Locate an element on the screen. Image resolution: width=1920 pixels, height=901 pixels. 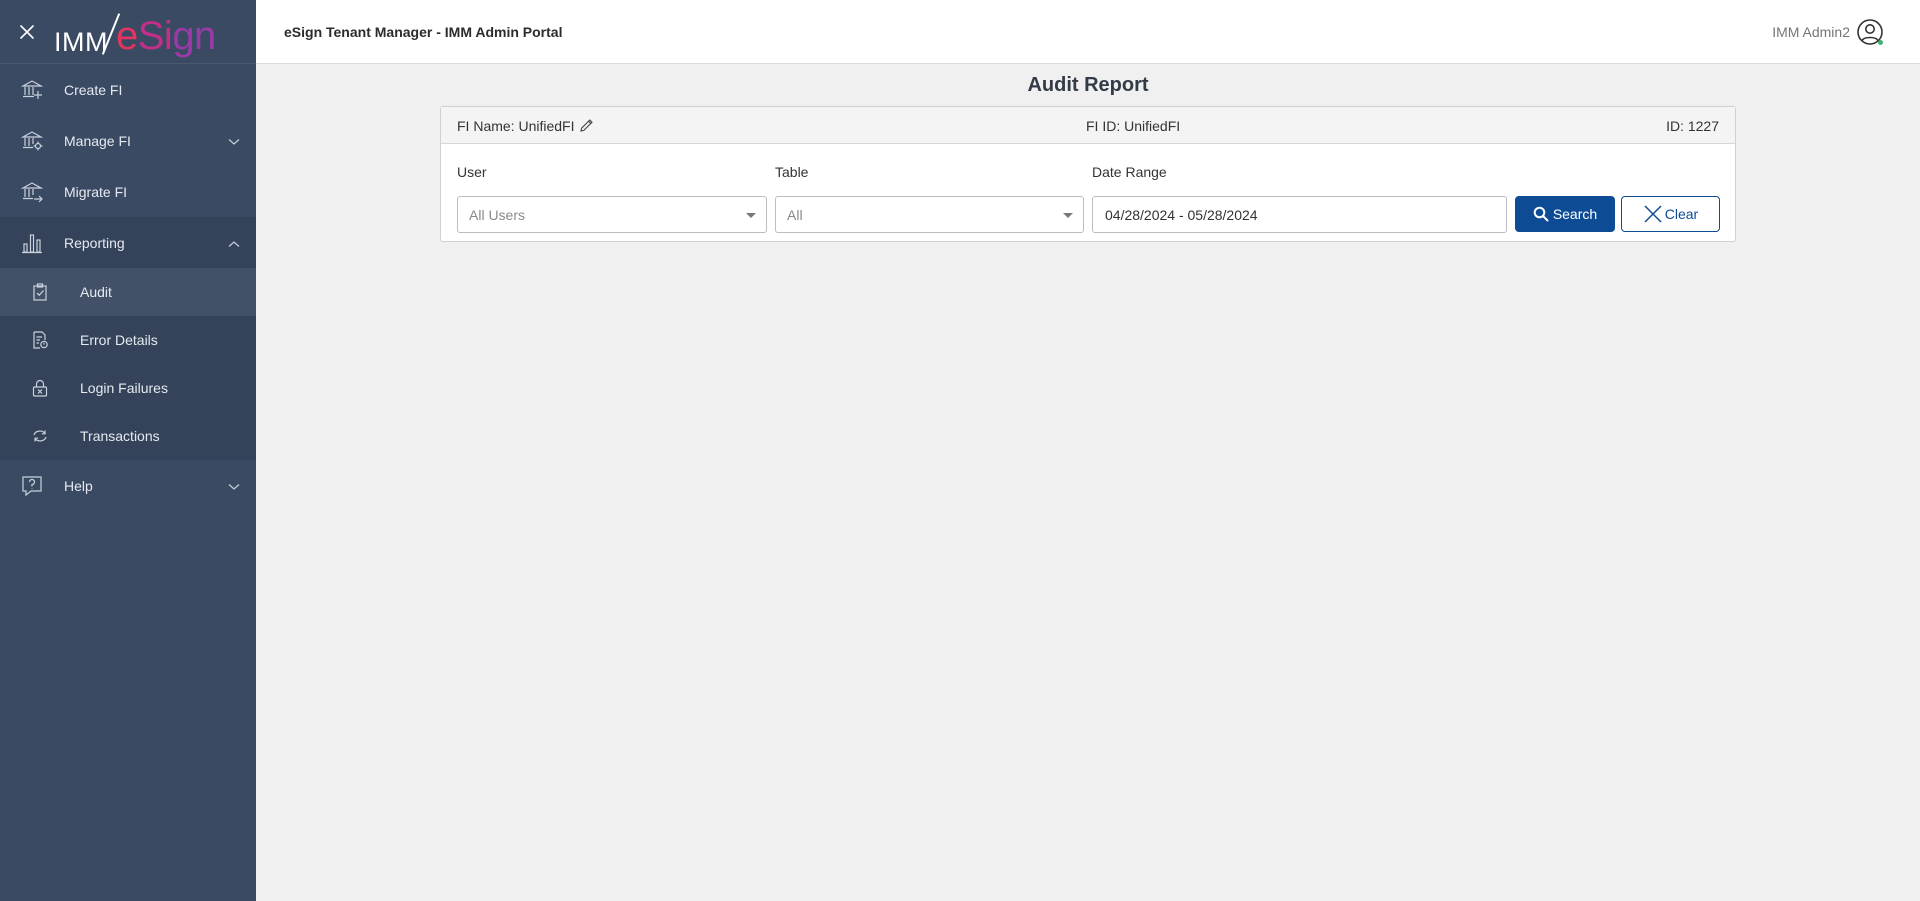
sidebar-item-manage-fi: Manage FI is located at coordinates (128, 140).